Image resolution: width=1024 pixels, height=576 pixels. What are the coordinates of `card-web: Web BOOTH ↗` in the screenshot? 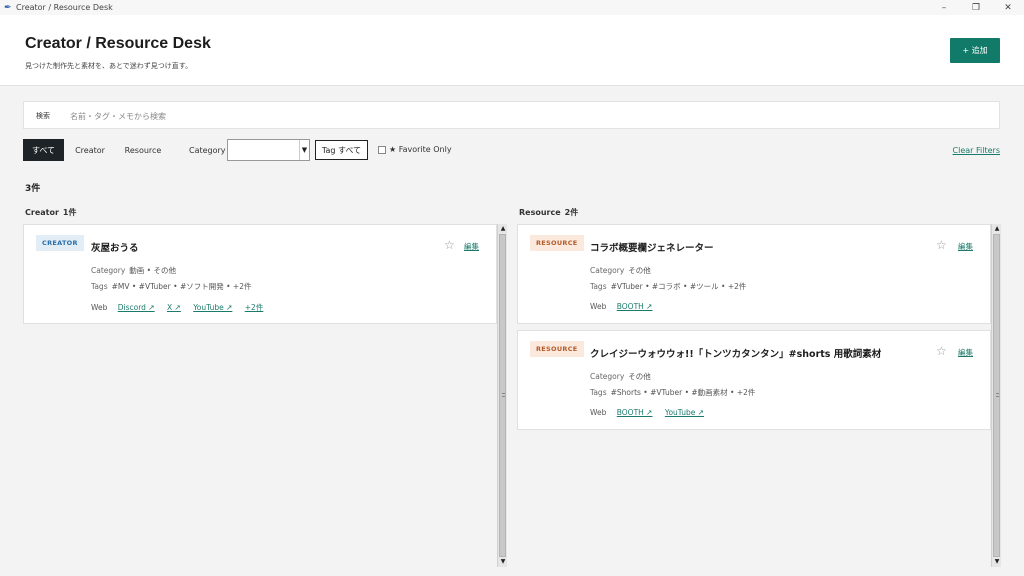 It's located at (626, 306).